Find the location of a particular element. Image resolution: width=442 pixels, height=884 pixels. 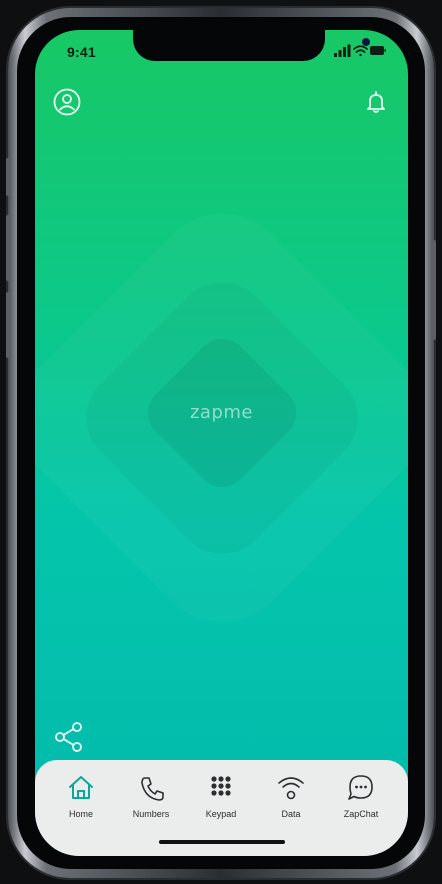

volume-down-button is located at coordinates (8, 325).